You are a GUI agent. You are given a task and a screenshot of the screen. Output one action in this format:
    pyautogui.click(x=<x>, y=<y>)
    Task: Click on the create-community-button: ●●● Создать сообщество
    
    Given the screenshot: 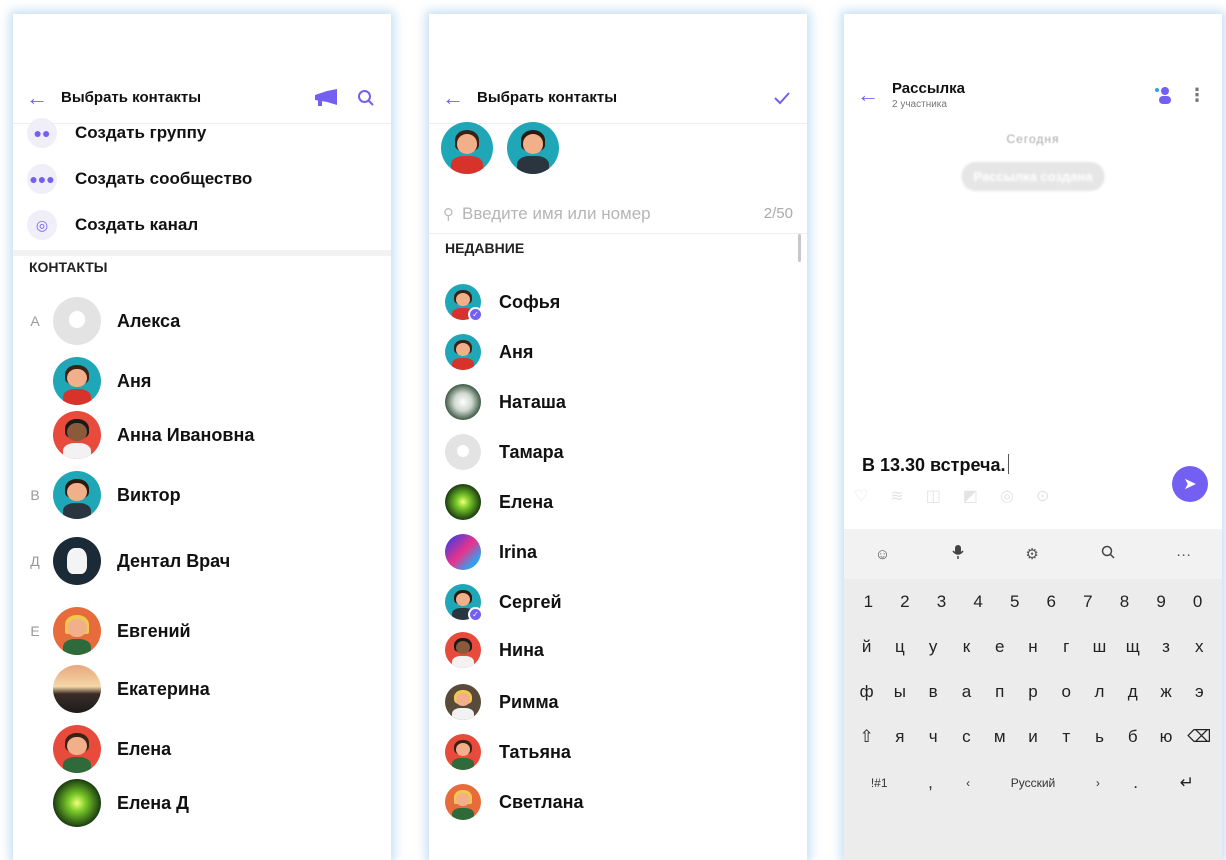 What is the action you would take?
    pyautogui.click(x=202, y=179)
    